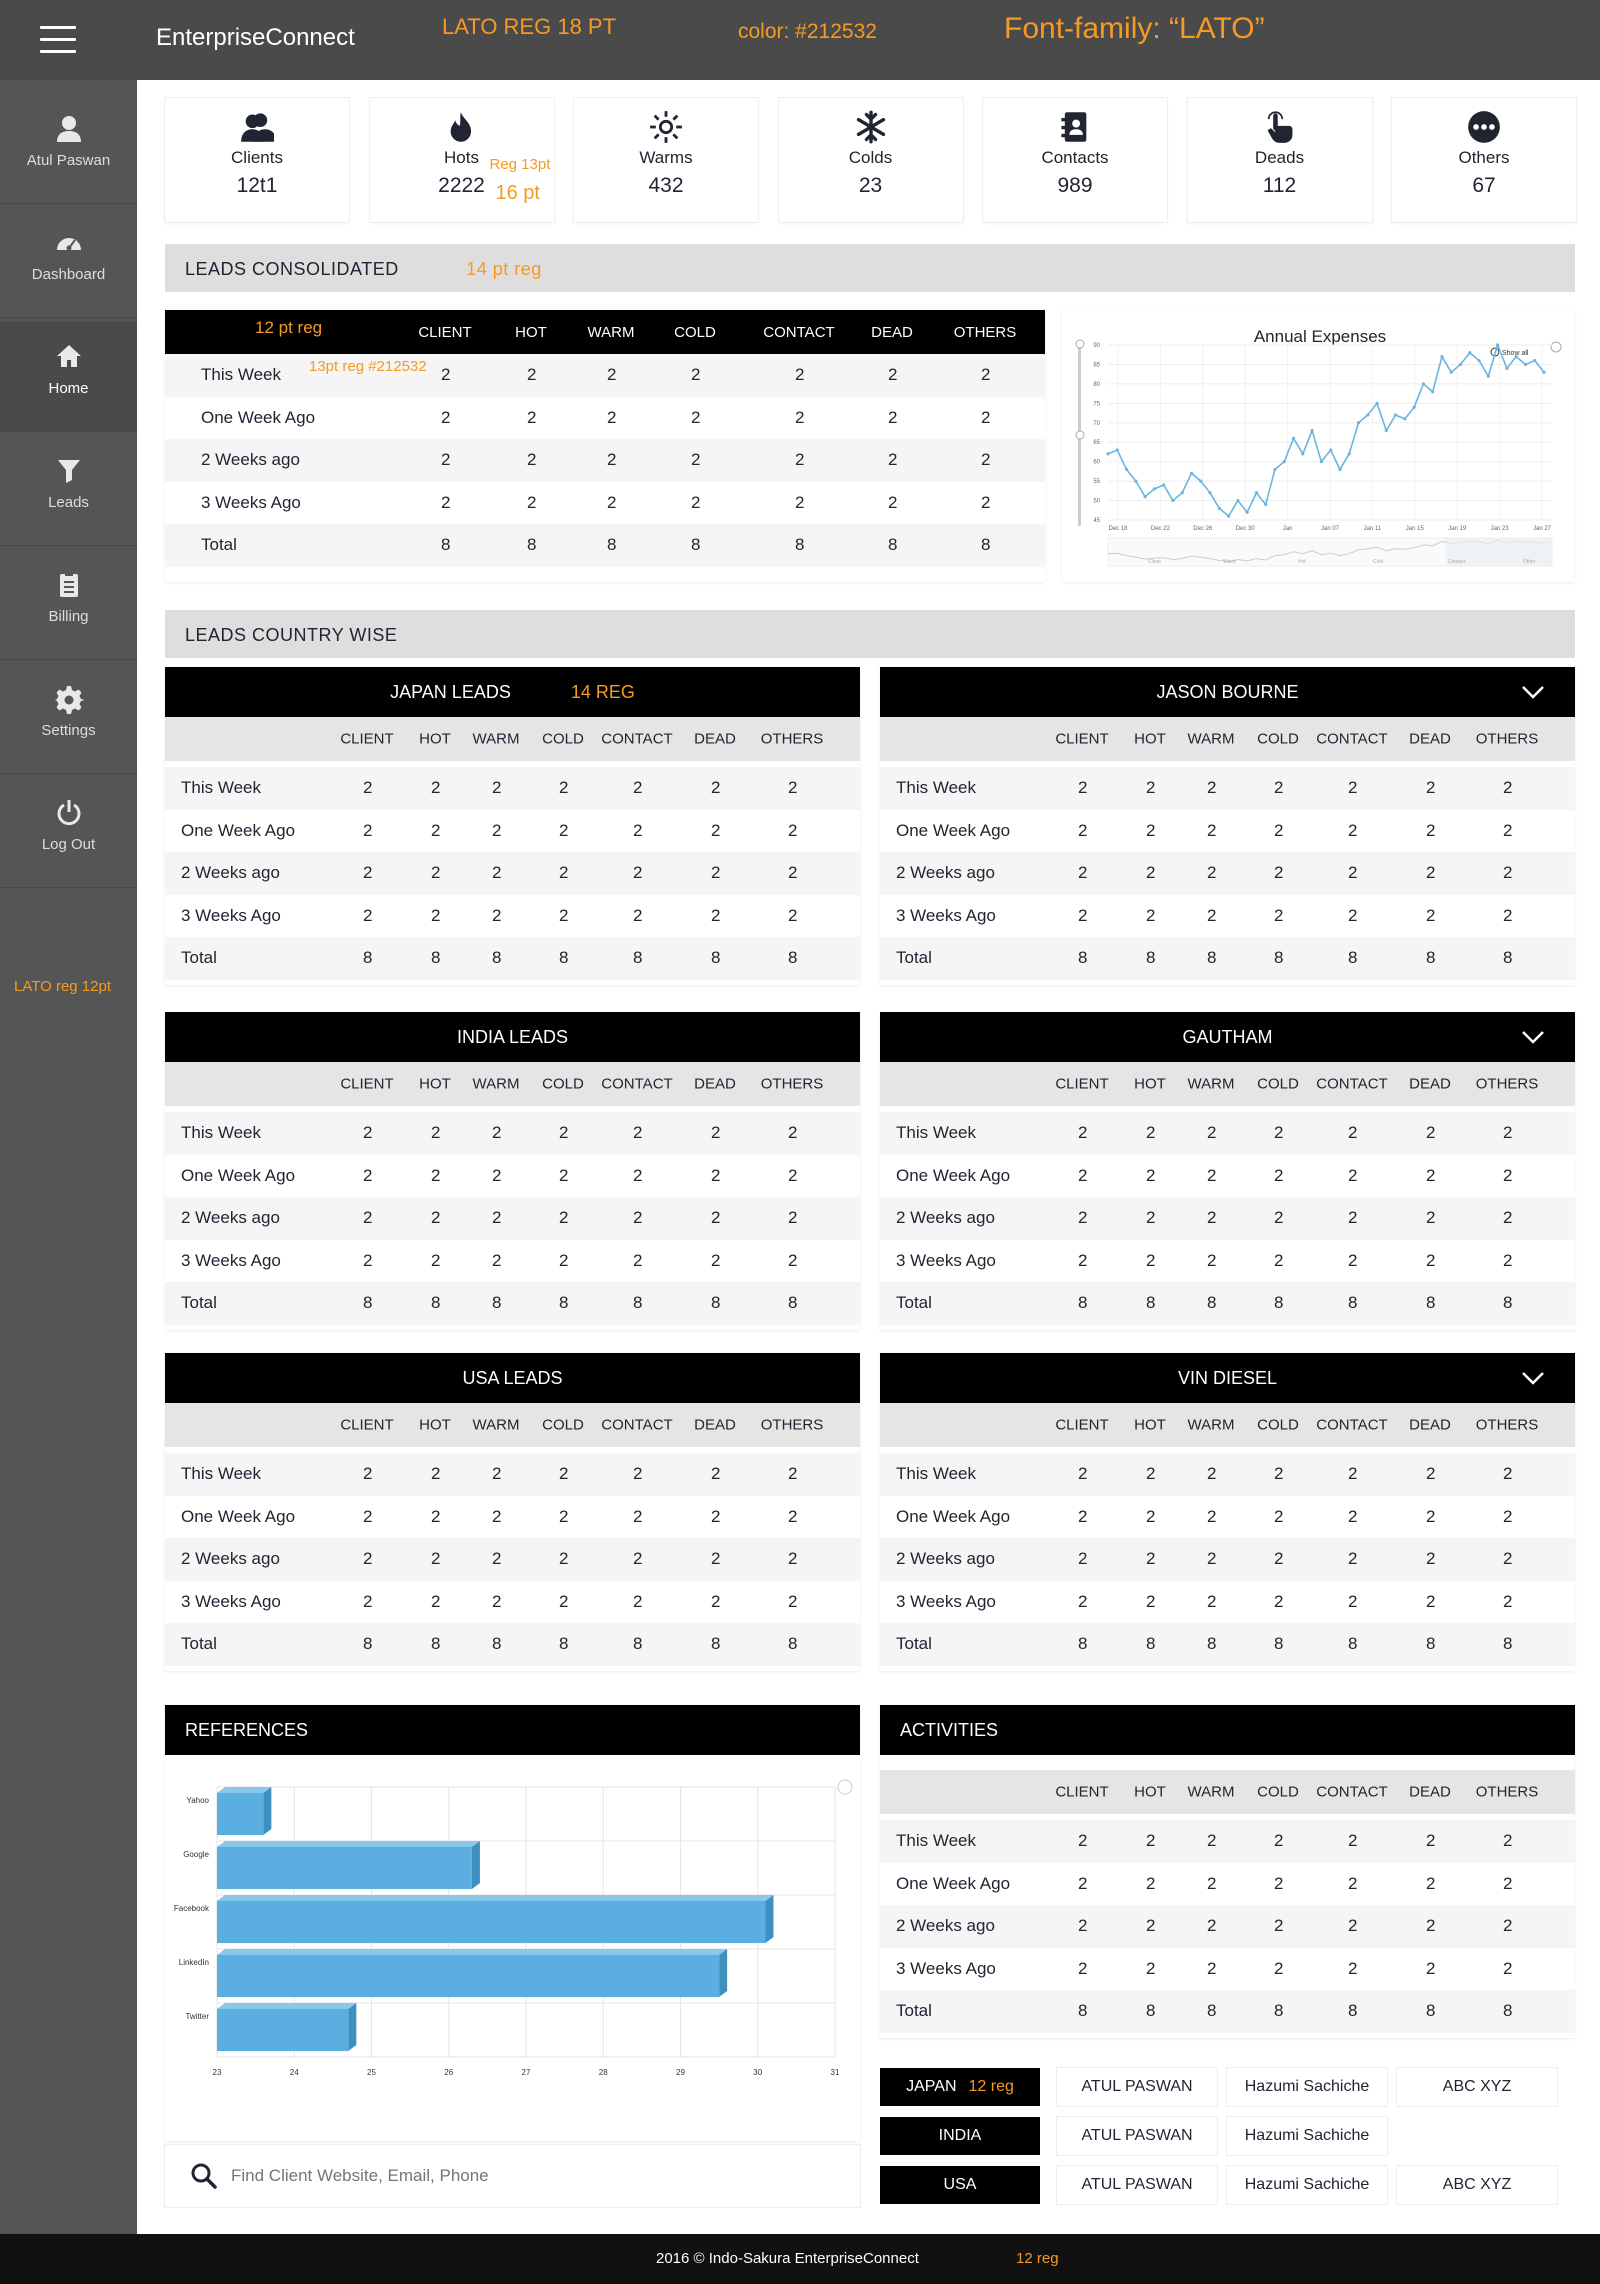 Image resolution: width=1600 pixels, height=2284 pixels. Describe the element at coordinates (468, 1976) in the screenshot. I see `bar-linkedin` at that location.